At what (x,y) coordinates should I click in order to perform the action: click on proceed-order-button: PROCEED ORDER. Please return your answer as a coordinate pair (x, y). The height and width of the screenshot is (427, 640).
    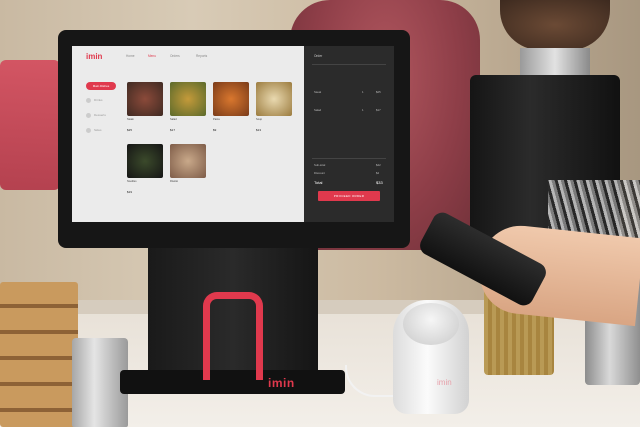
    Looking at the image, I should click on (349, 196).